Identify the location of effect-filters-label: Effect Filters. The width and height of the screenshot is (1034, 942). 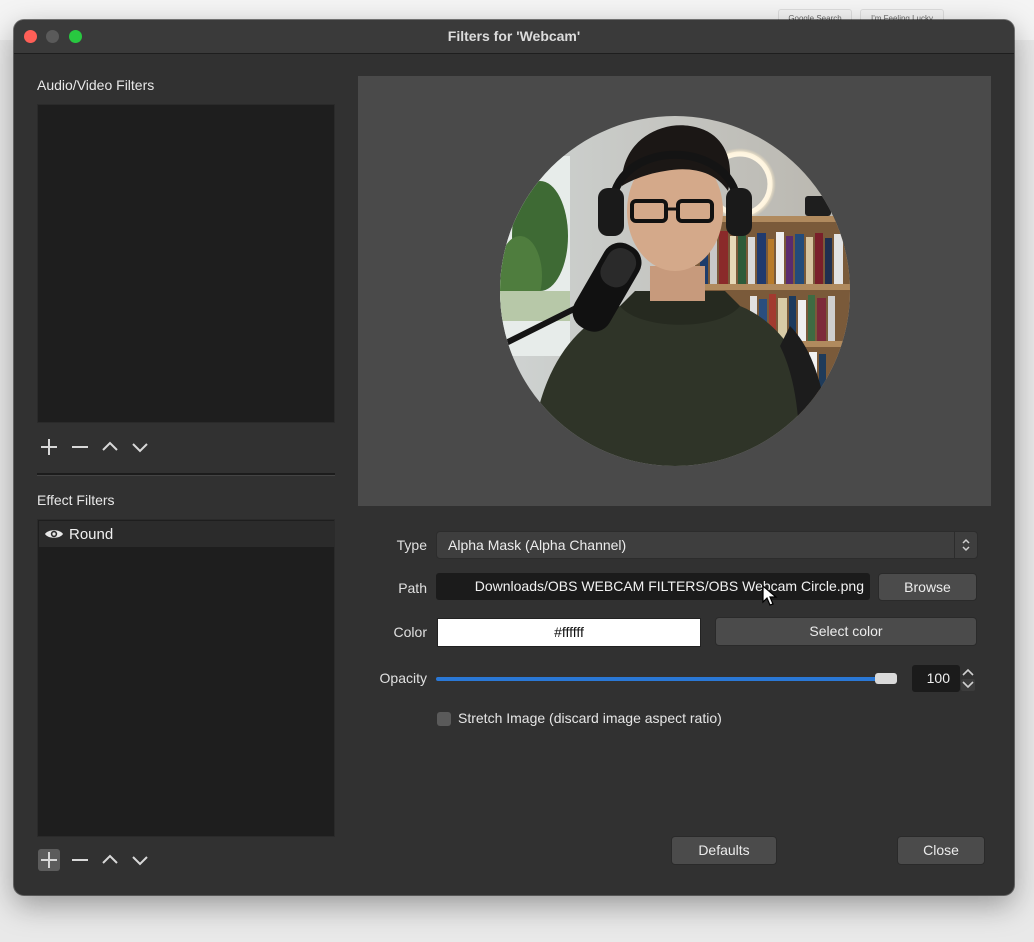
(76, 500).